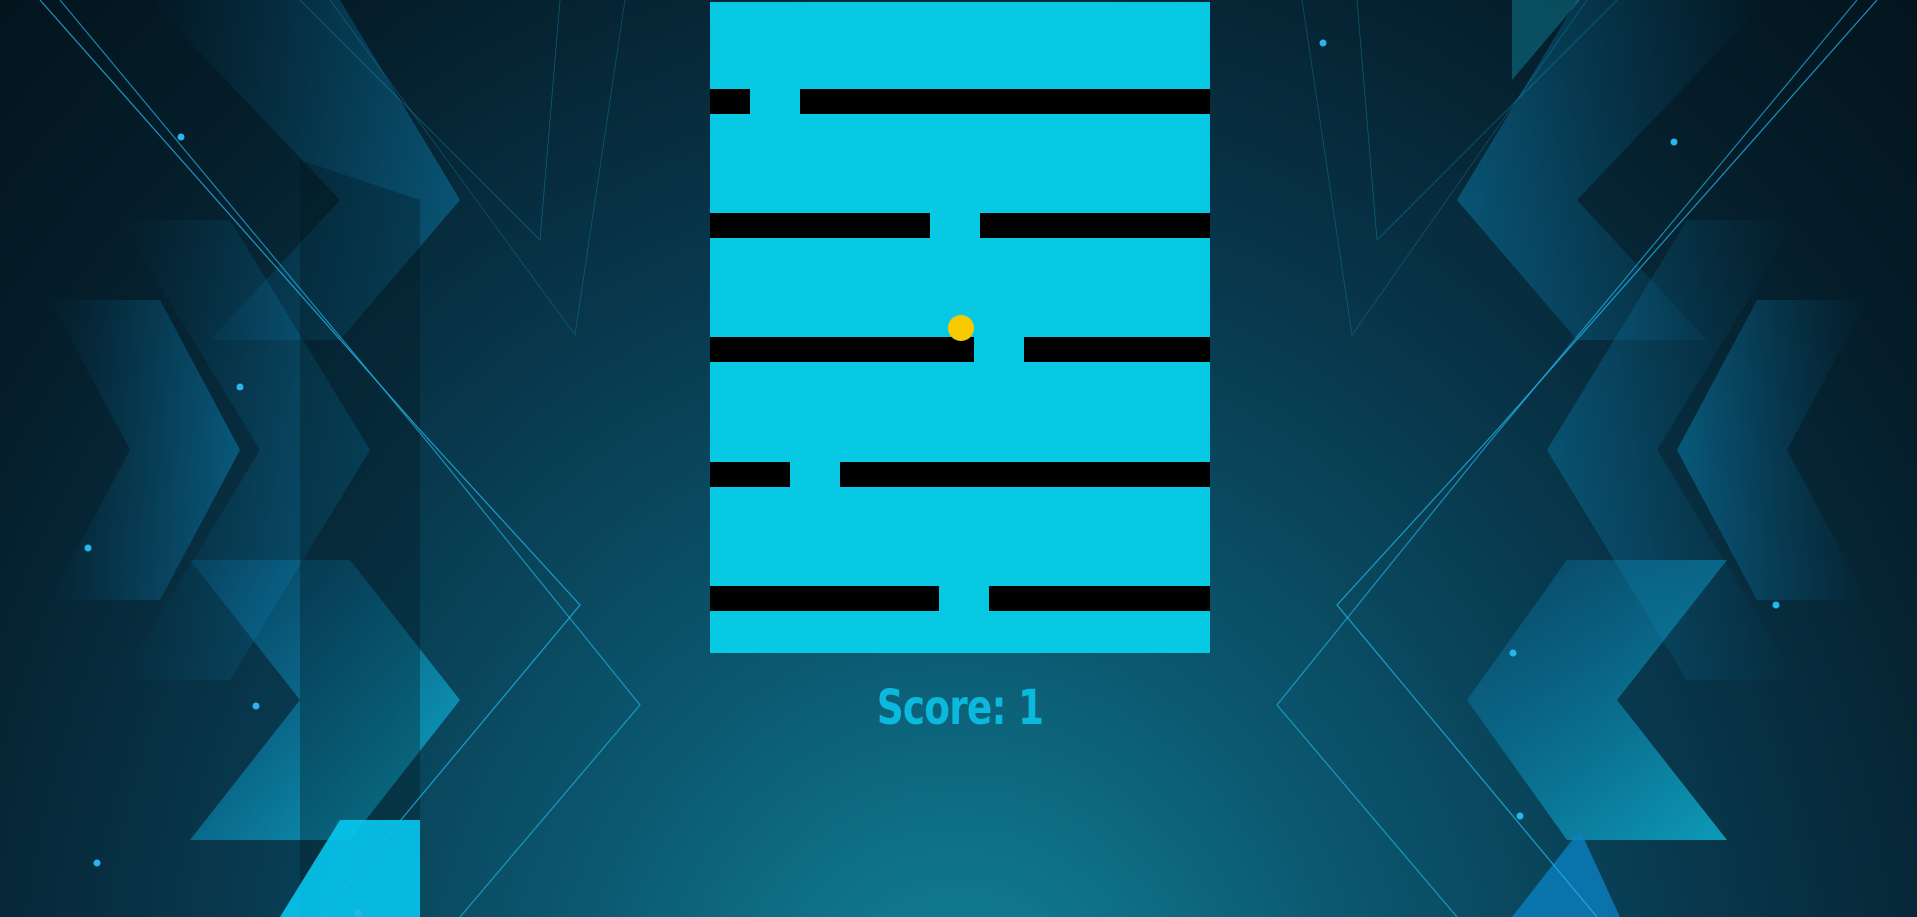 Image resolution: width=1917 pixels, height=917 pixels. Describe the element at coordinates (1005, 101) in the screenshot. I see `platform-row-1-right` at that location.